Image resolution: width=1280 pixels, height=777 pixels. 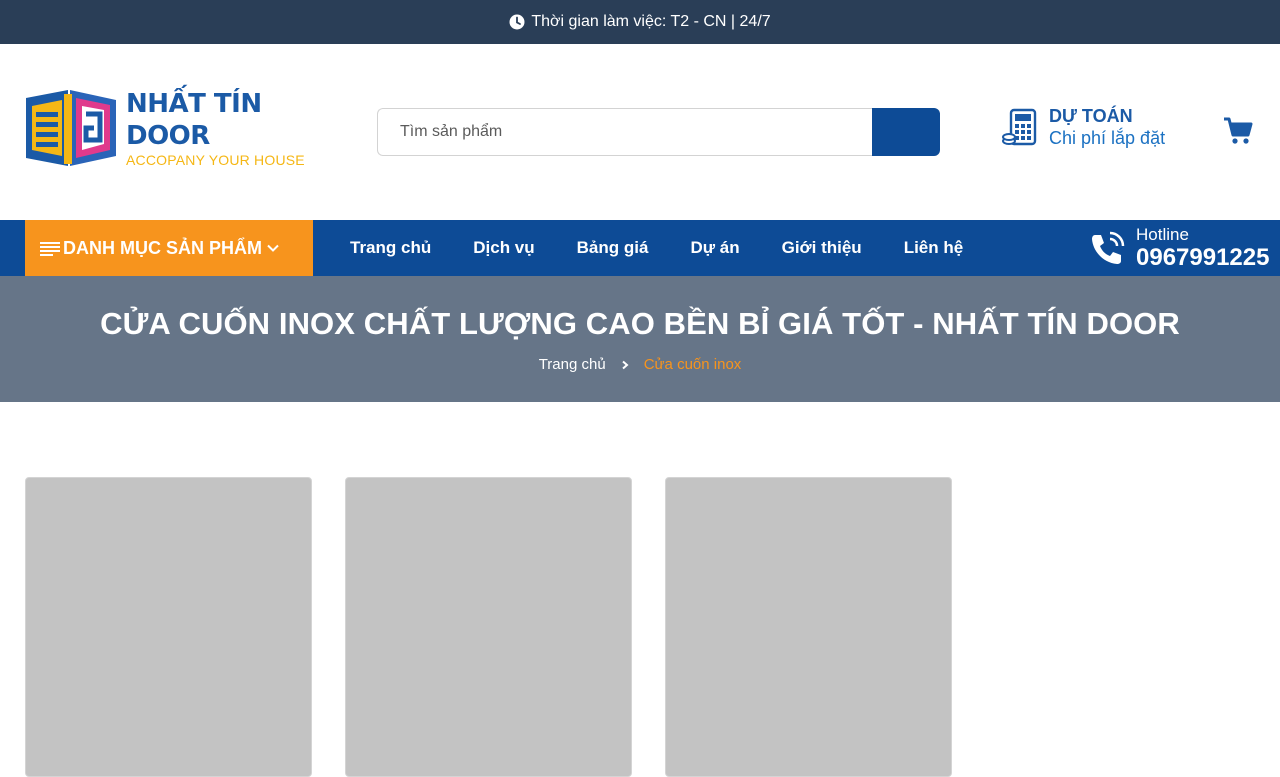 What do you see at coordinates (906, 132) in the screenshot?
I see `search-button` at bounding box center [906, 132].